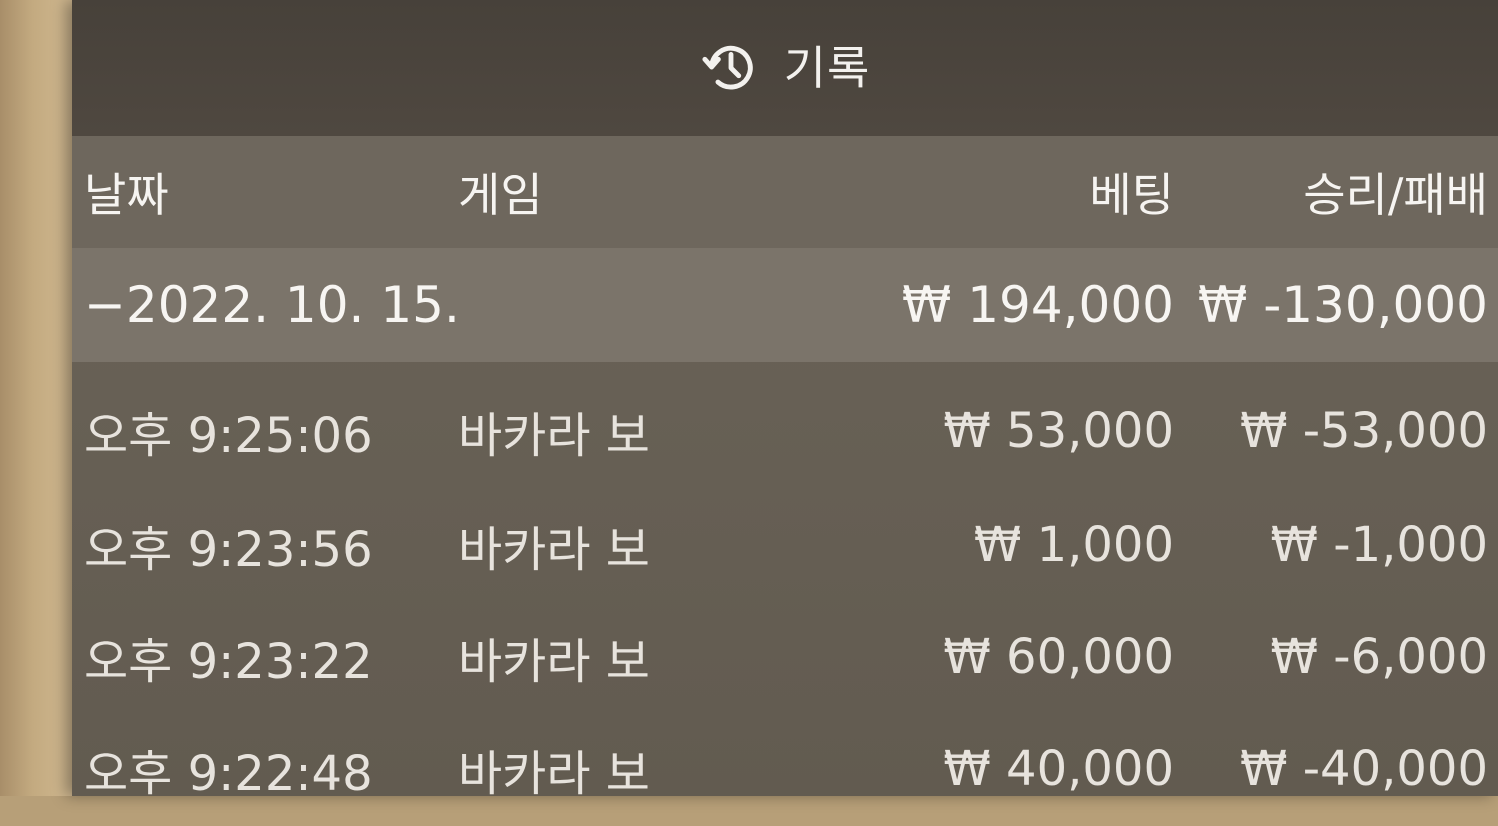 This screenshot has width=1498, height=826. What do you see at coordinates (1037, 305) in the screenshot?
I see `date-group-bet-total: ₩ 194,000` at bounding box center [1037, 305].